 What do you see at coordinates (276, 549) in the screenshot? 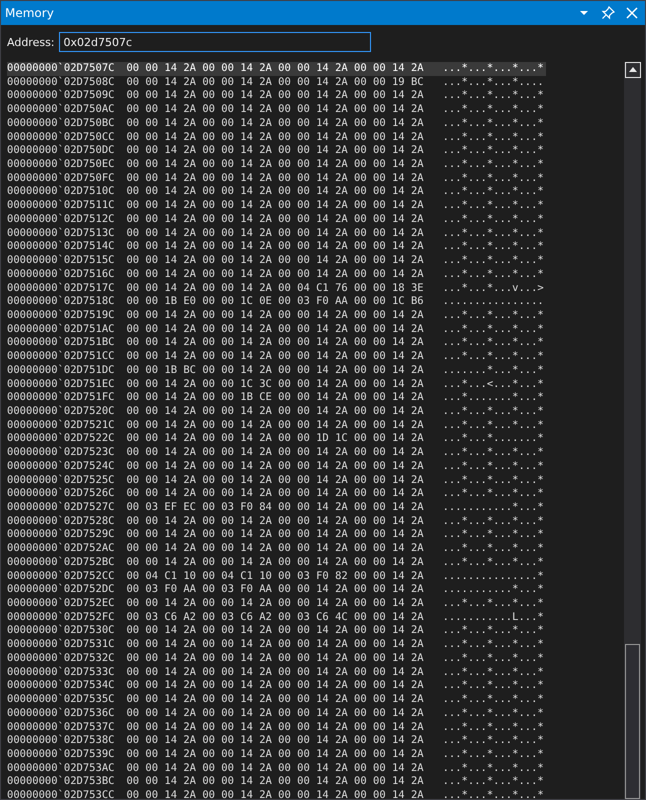
I see `memory-row: 00000000`02D752AC 00 00 14 2A 00 00 14 2A 00 00 14 2A 00 00 14 2A ...*...*...*...*` at bounding box center [276, 549].